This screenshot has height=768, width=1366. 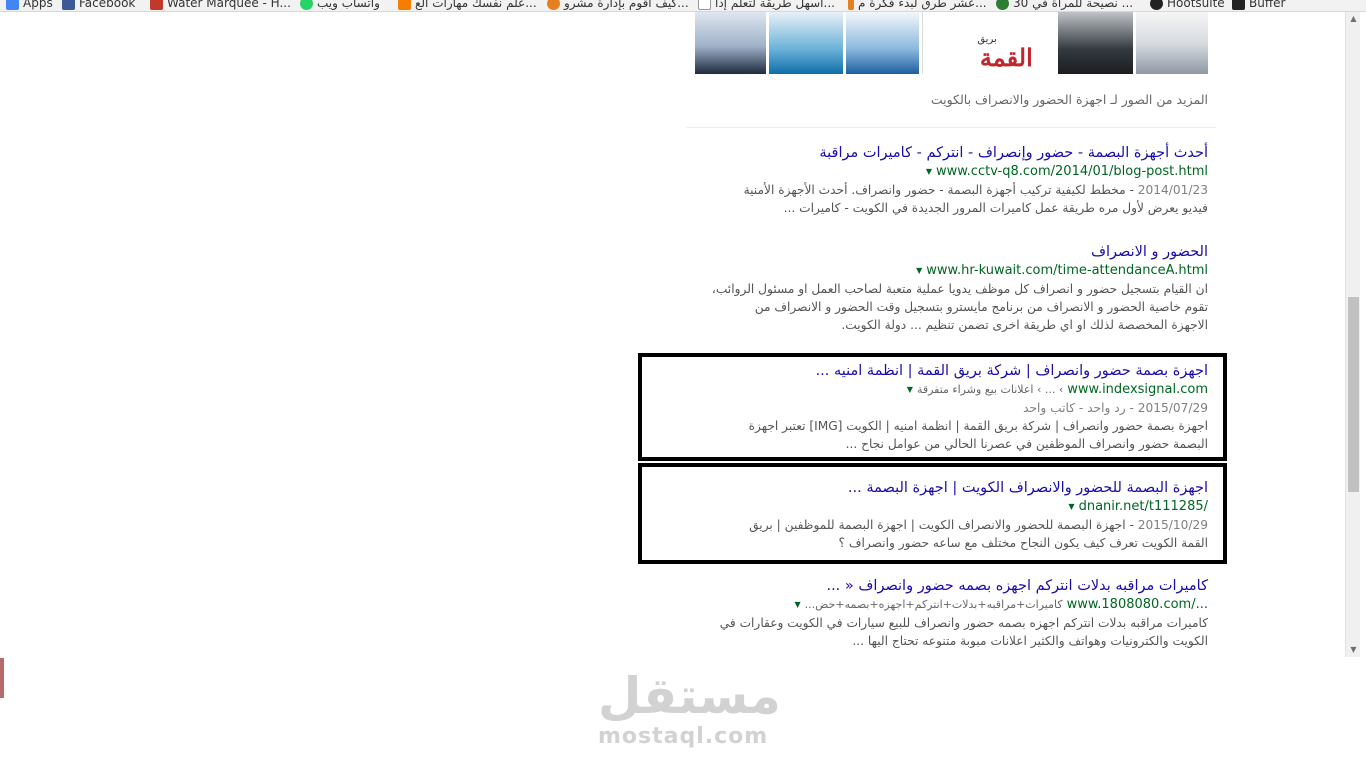 I want to click on facebook-icon, so click(x=68, y=5).